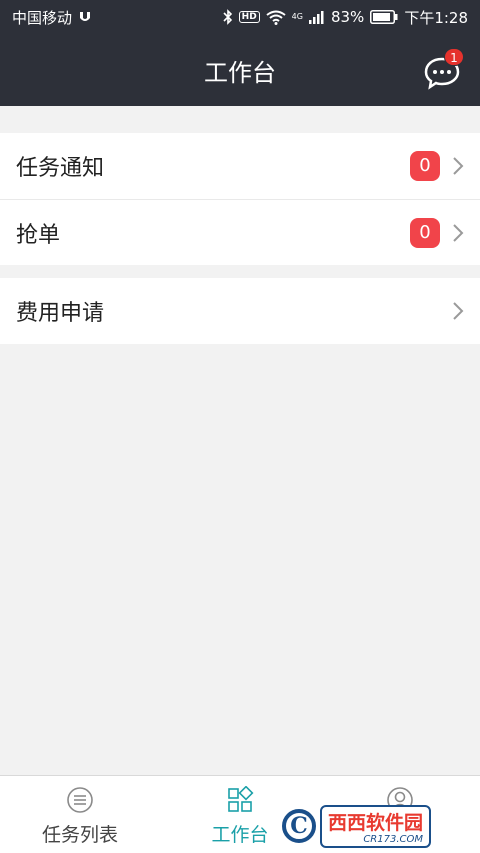 This screenshot has width=480, height=853. Describe the element at coordinates (425, 232) in the screenshot. I see `grab-order-count-badge: 0` at that location.